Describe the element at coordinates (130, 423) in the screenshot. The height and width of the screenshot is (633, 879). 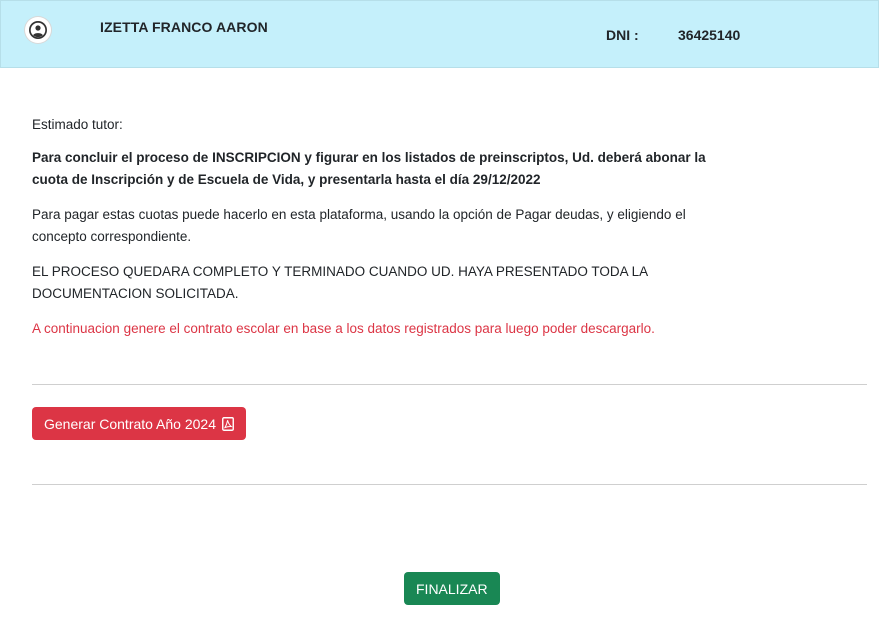
I see `generate-contract-label: Generar Contrato Año 2024` at that location.